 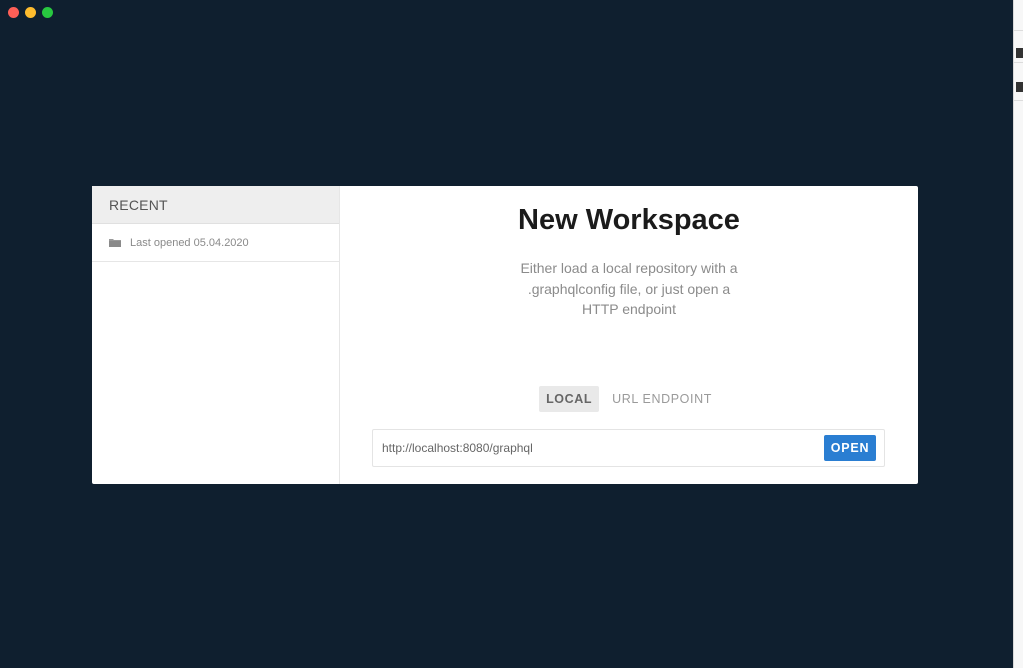 What do you see at coordinates (850, 448) in the screenshot?
I see `open-button: OPEN` at bounding box center [850, 448].